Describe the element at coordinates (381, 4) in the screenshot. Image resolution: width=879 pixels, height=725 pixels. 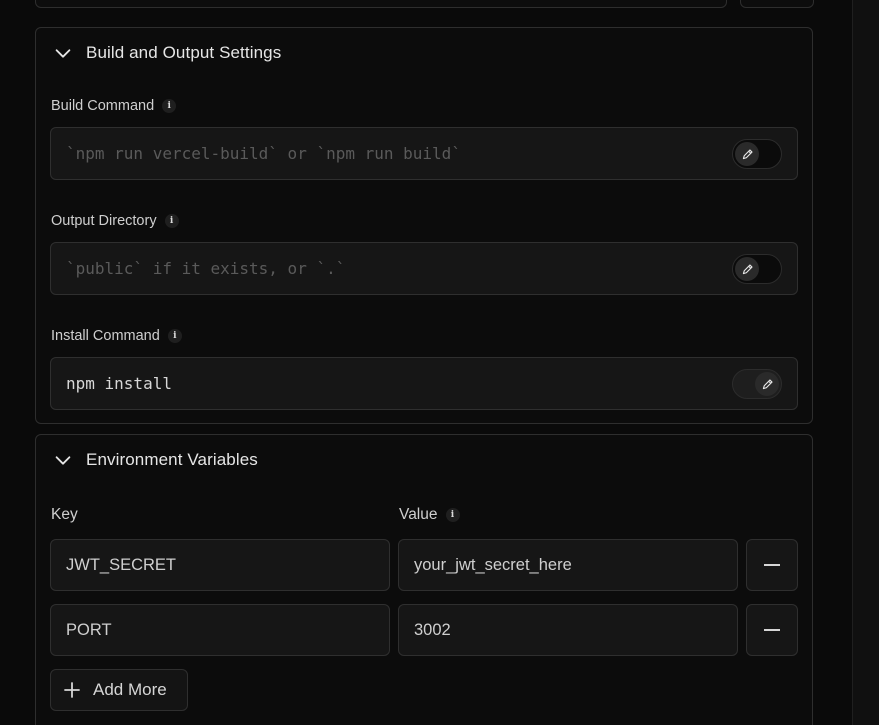
I see `previous-field-bottom` at that location.